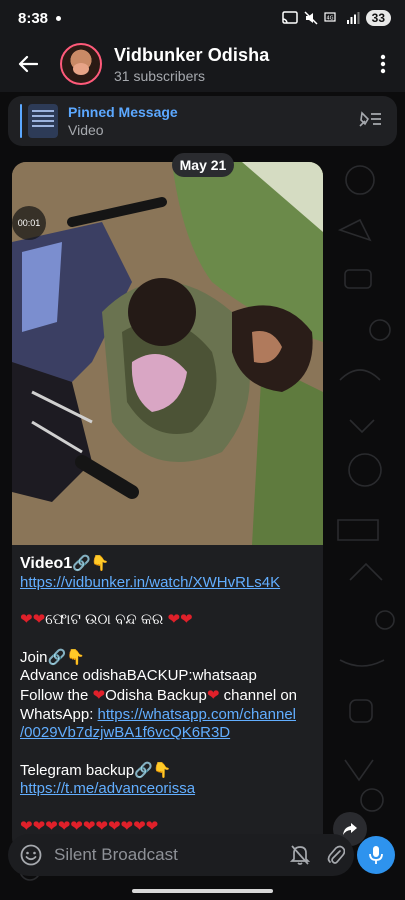 The height and width of the screenshot is (900, 405). Describe the element at coordinates (107, 788) in the screenshot. I see `telegram-link: https://t.me/advanceorissa` at that location.